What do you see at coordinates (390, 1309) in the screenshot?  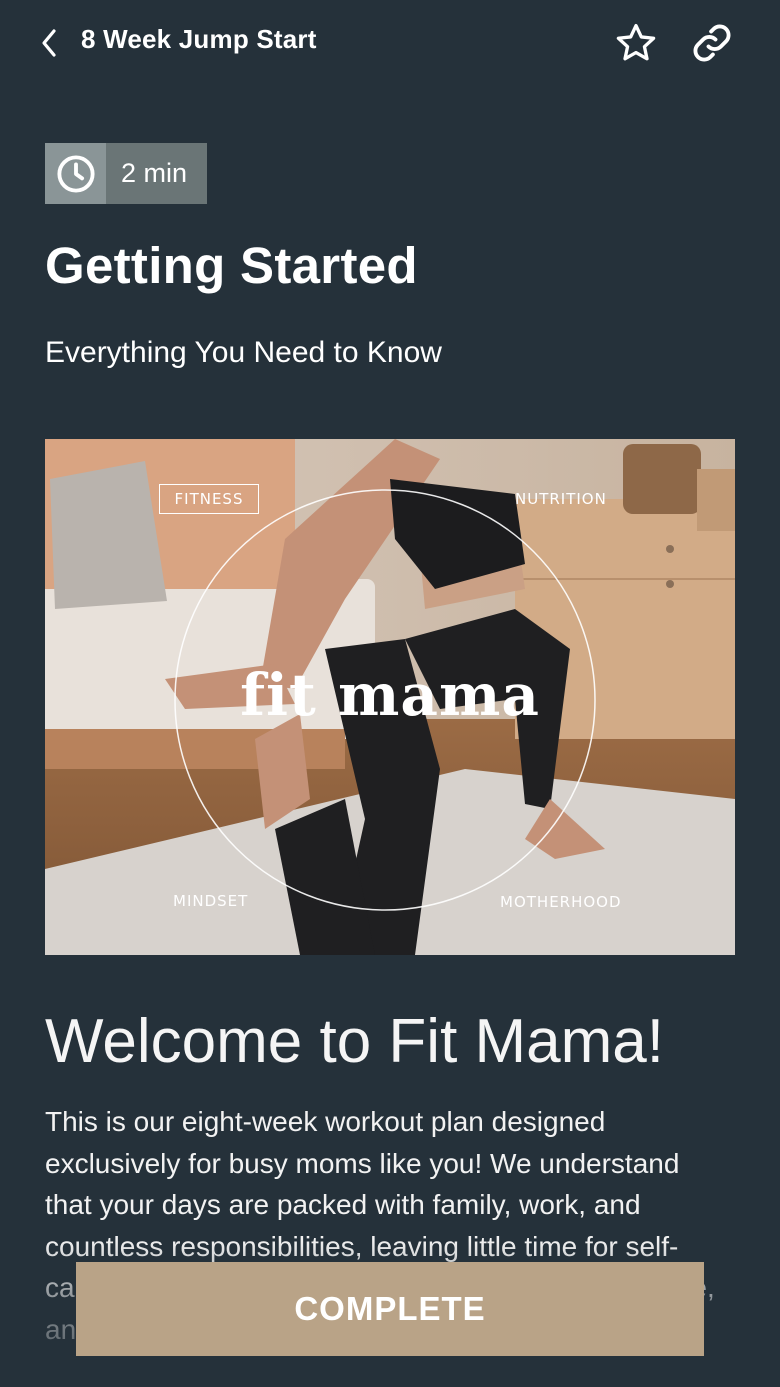 I see `complete-button: COMPLETE` at bounding box center [390, 1309].